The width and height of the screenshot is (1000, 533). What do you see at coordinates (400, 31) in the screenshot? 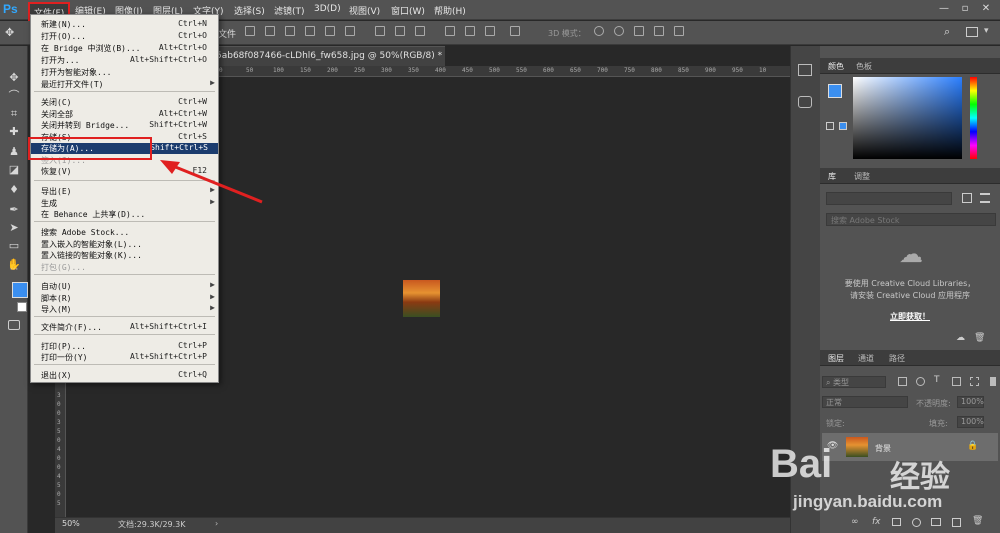
I see `distribute-vcenter-icon` at bounding box center [400, 31].